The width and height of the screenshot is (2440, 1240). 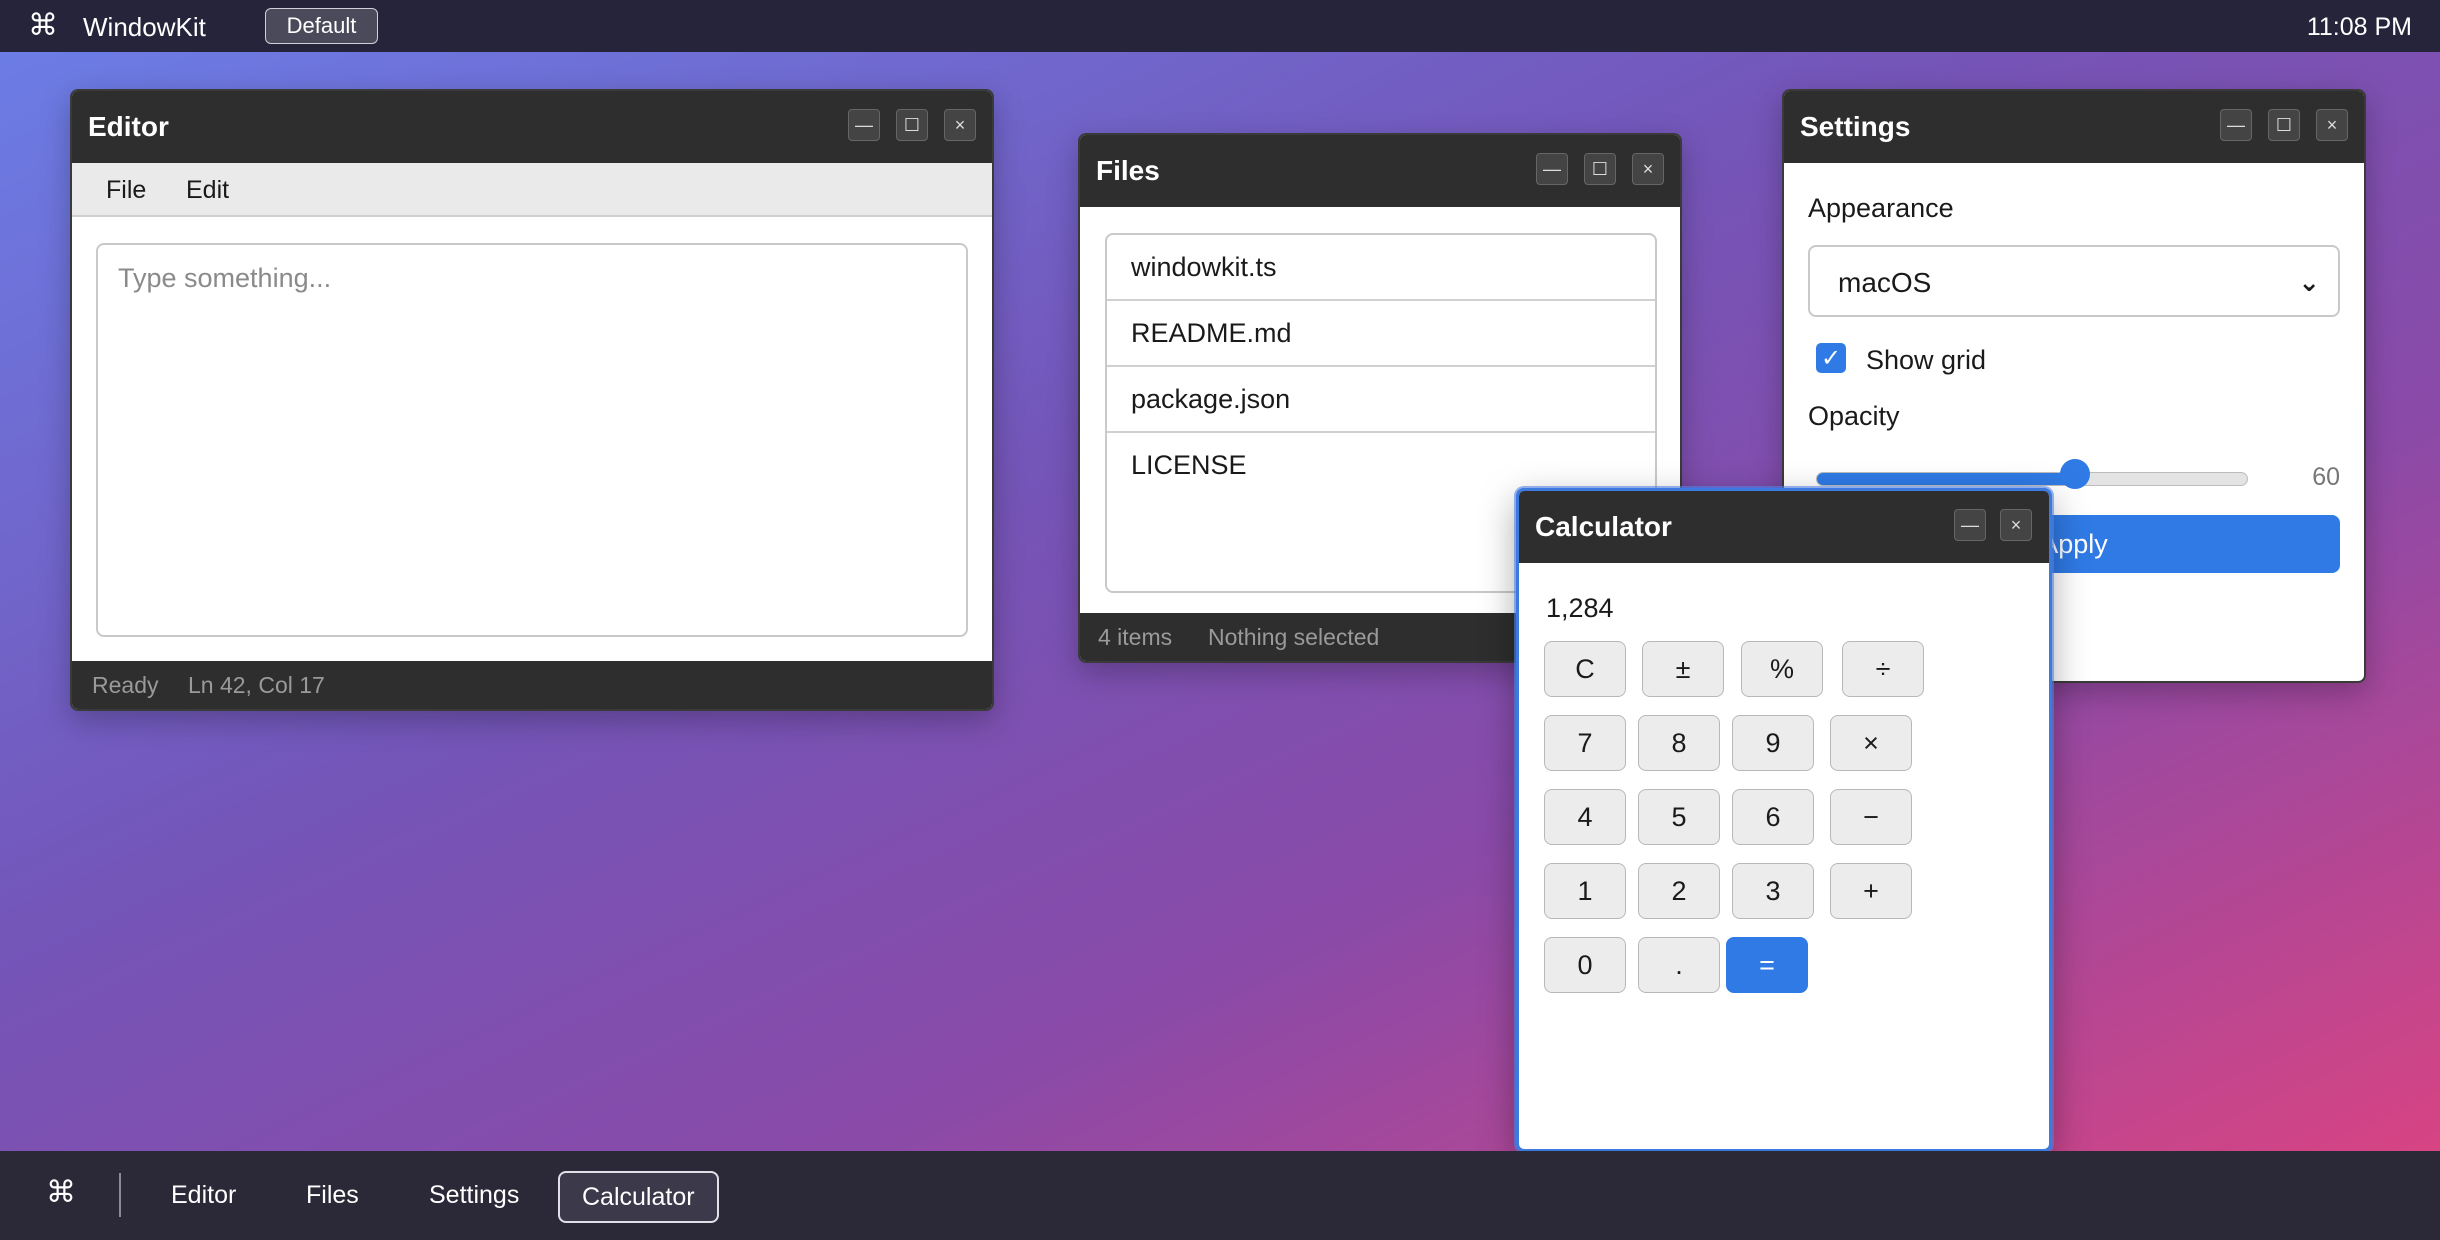 I want to click on taskbar-item-calculator: Calculator, so click(x=638, y=1197).